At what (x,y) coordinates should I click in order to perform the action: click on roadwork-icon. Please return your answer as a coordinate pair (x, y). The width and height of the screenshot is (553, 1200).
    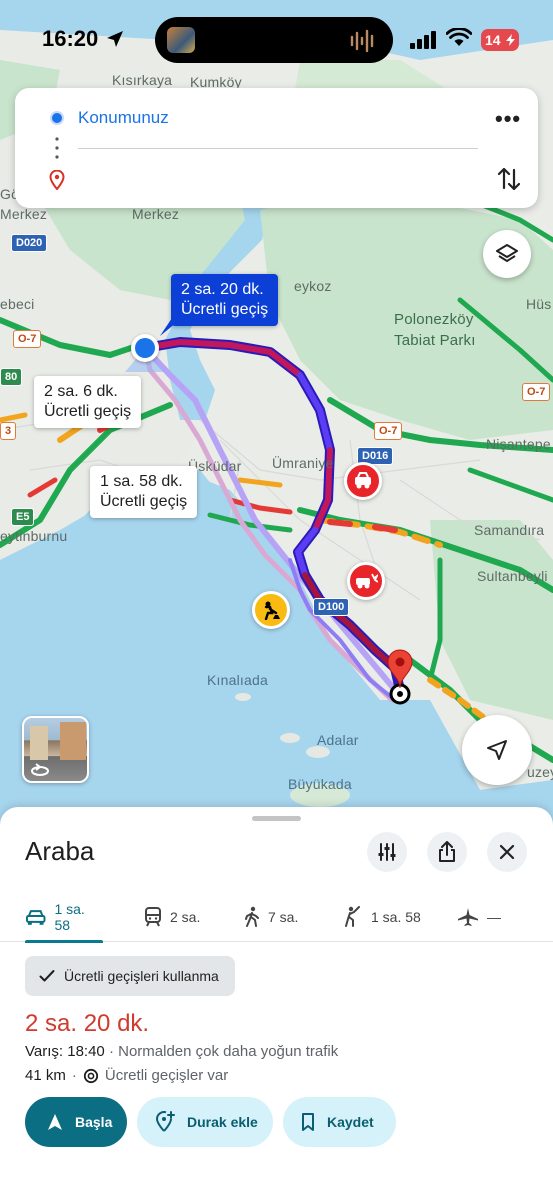
    Looking at the image, I should click on (271, 610).